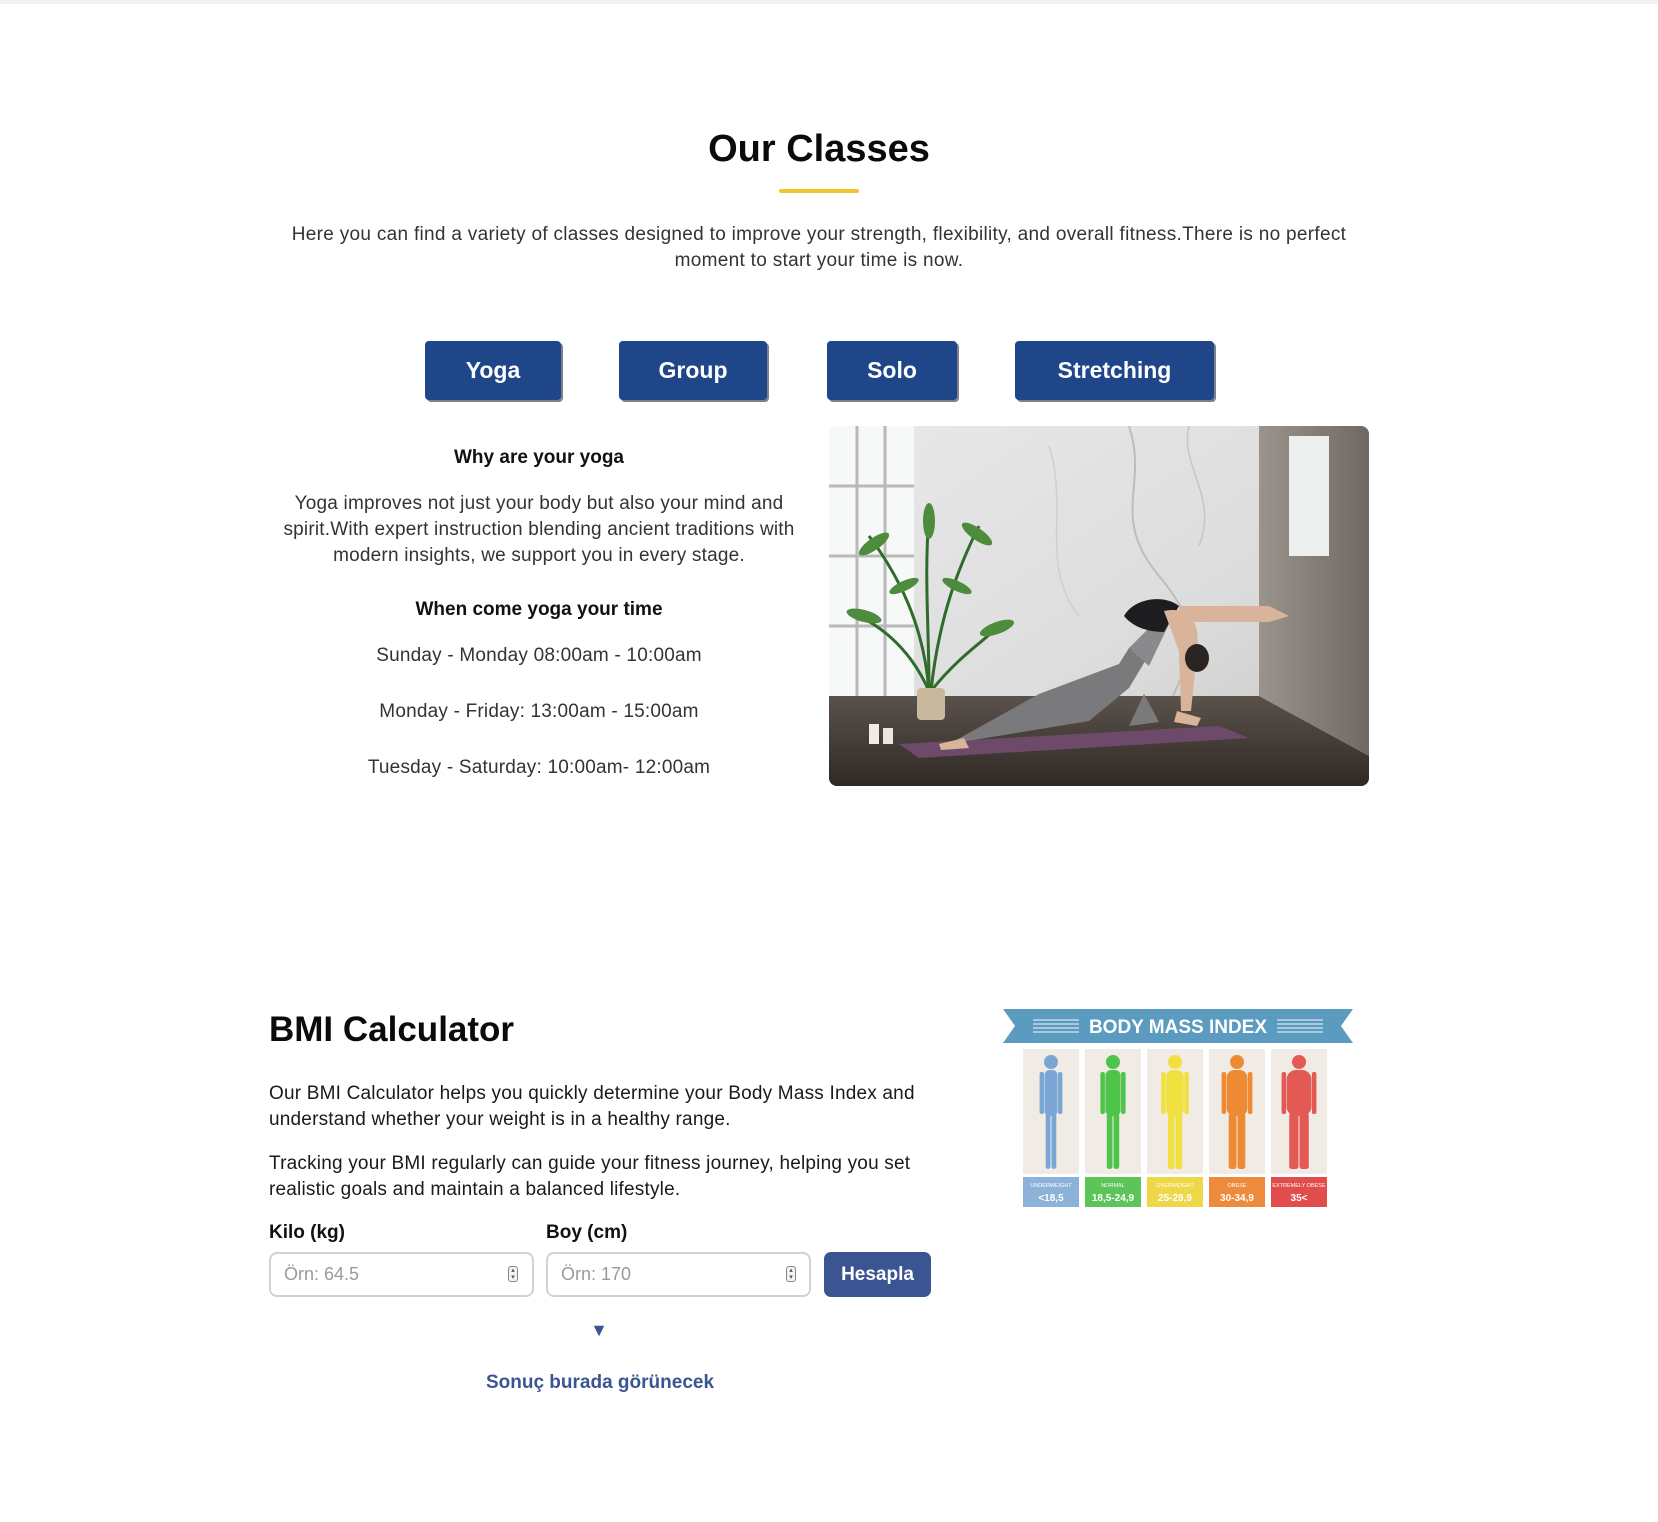 This screenshot has height=1522, width=1658. I want to click on yoga-photo-illustration, so click(1099, 606).